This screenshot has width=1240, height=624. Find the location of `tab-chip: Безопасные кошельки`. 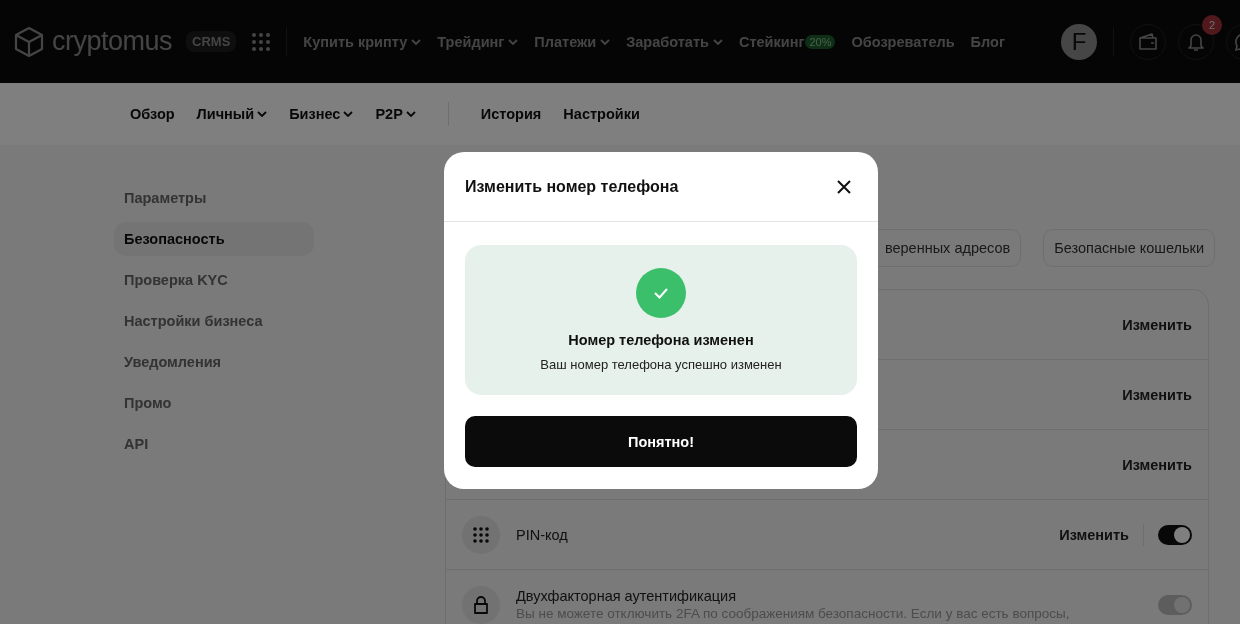

tab-chip: Безопасные кошельки is located at coordinates (1129, 248).